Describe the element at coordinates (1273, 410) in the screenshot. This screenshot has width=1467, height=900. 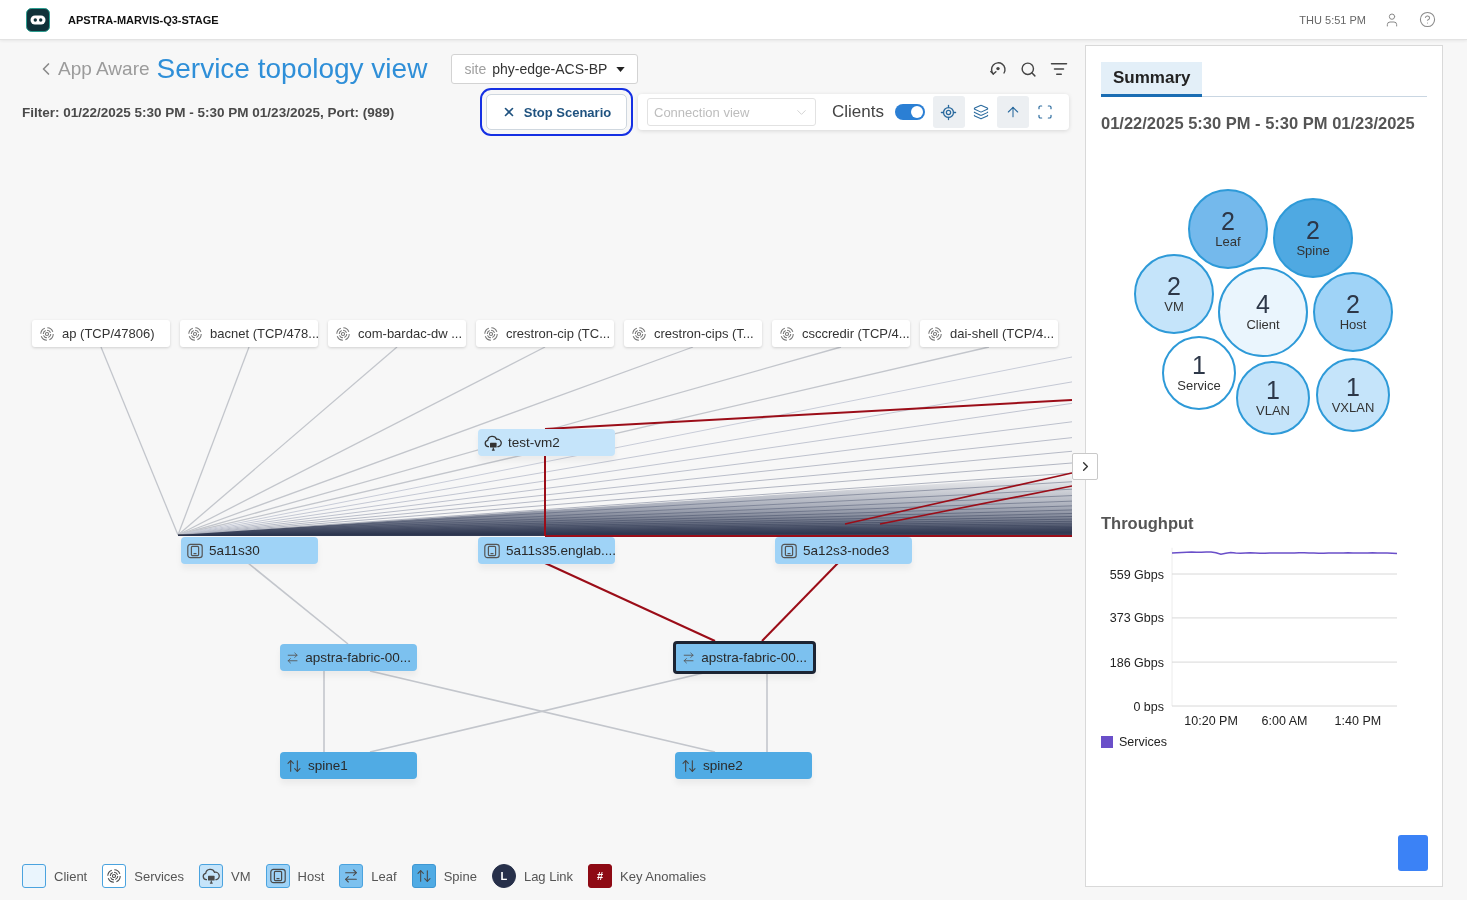
I see `bubble-label: VLAN` at that location.